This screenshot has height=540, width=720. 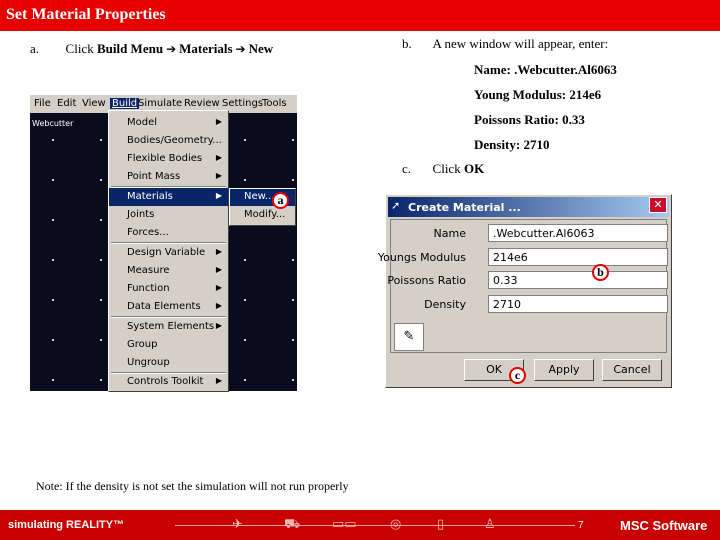 I want to click on step-a-marker: a., so click(x=35, y=48).